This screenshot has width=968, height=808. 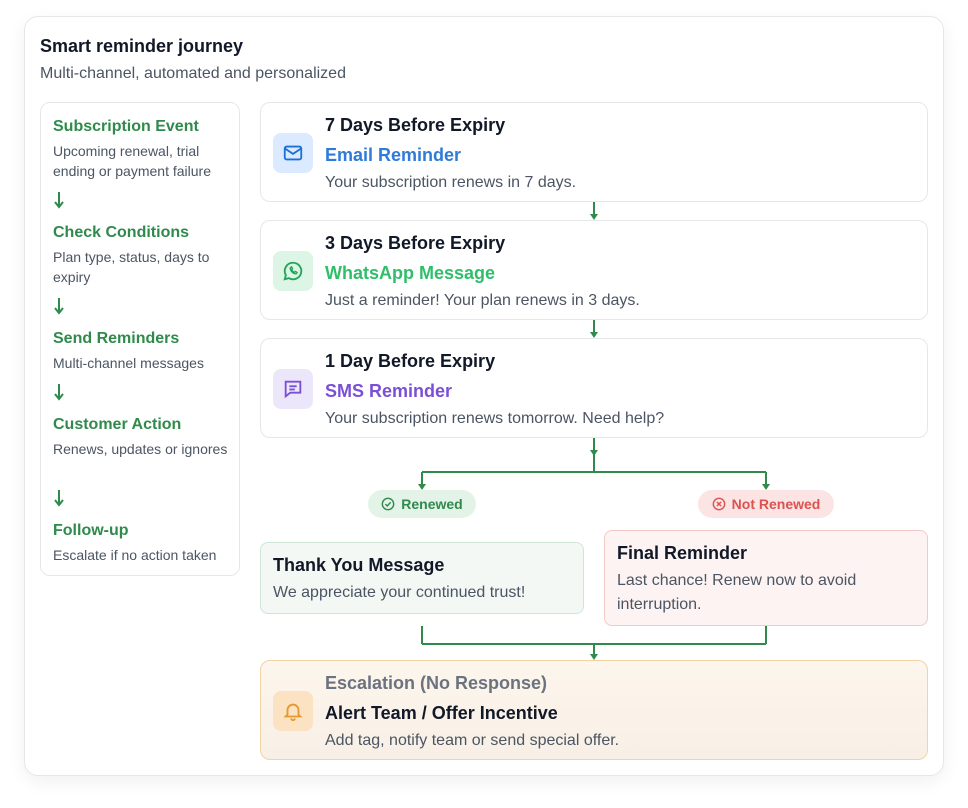 What do you see at coordinates (388, 504) in the screenshot?
I see `check-circle-icon` at bounding box center [388, 504].